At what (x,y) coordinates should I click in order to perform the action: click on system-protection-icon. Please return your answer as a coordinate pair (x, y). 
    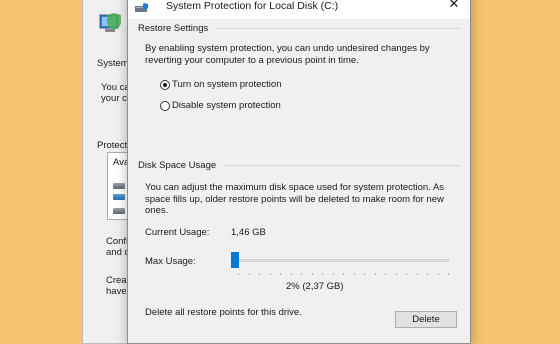
    Looking at the image, I should click on (142, 8).